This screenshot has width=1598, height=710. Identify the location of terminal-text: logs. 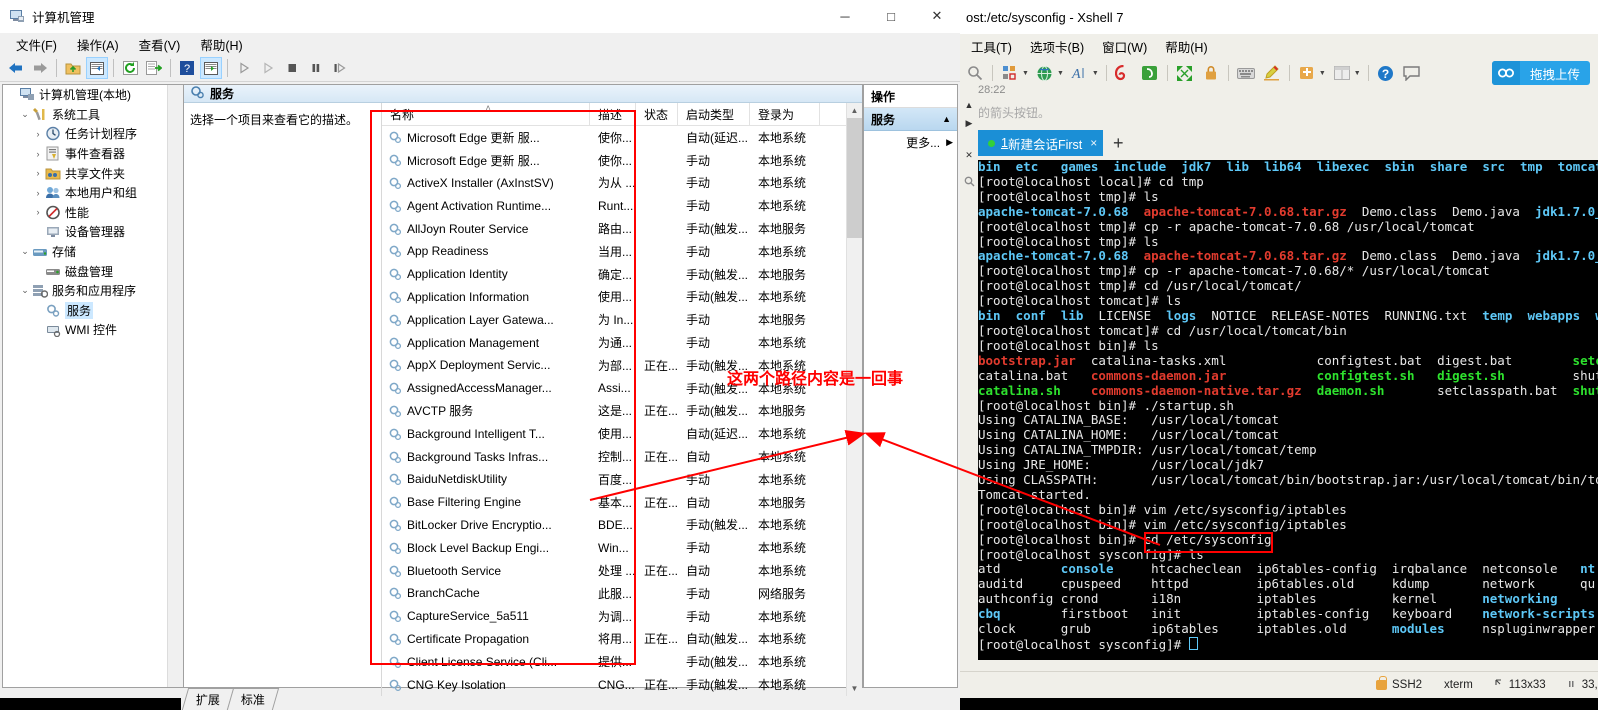
(1181, 316).